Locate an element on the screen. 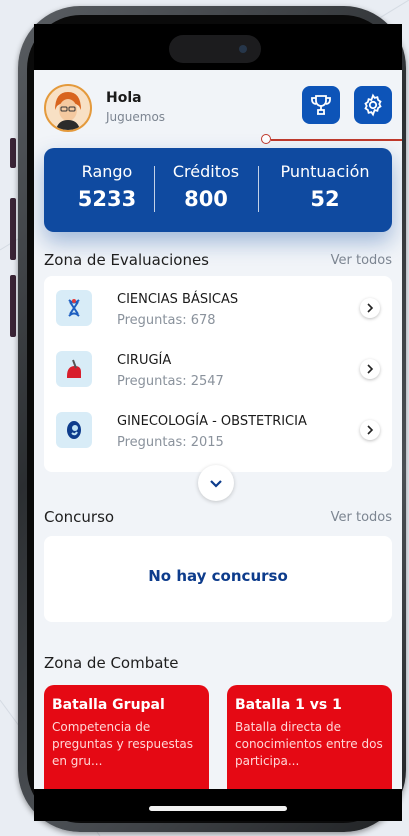 The width and height of the screenshot is (409, 836). combat-title: Zona de Combate is located at coordinates (111, 663).